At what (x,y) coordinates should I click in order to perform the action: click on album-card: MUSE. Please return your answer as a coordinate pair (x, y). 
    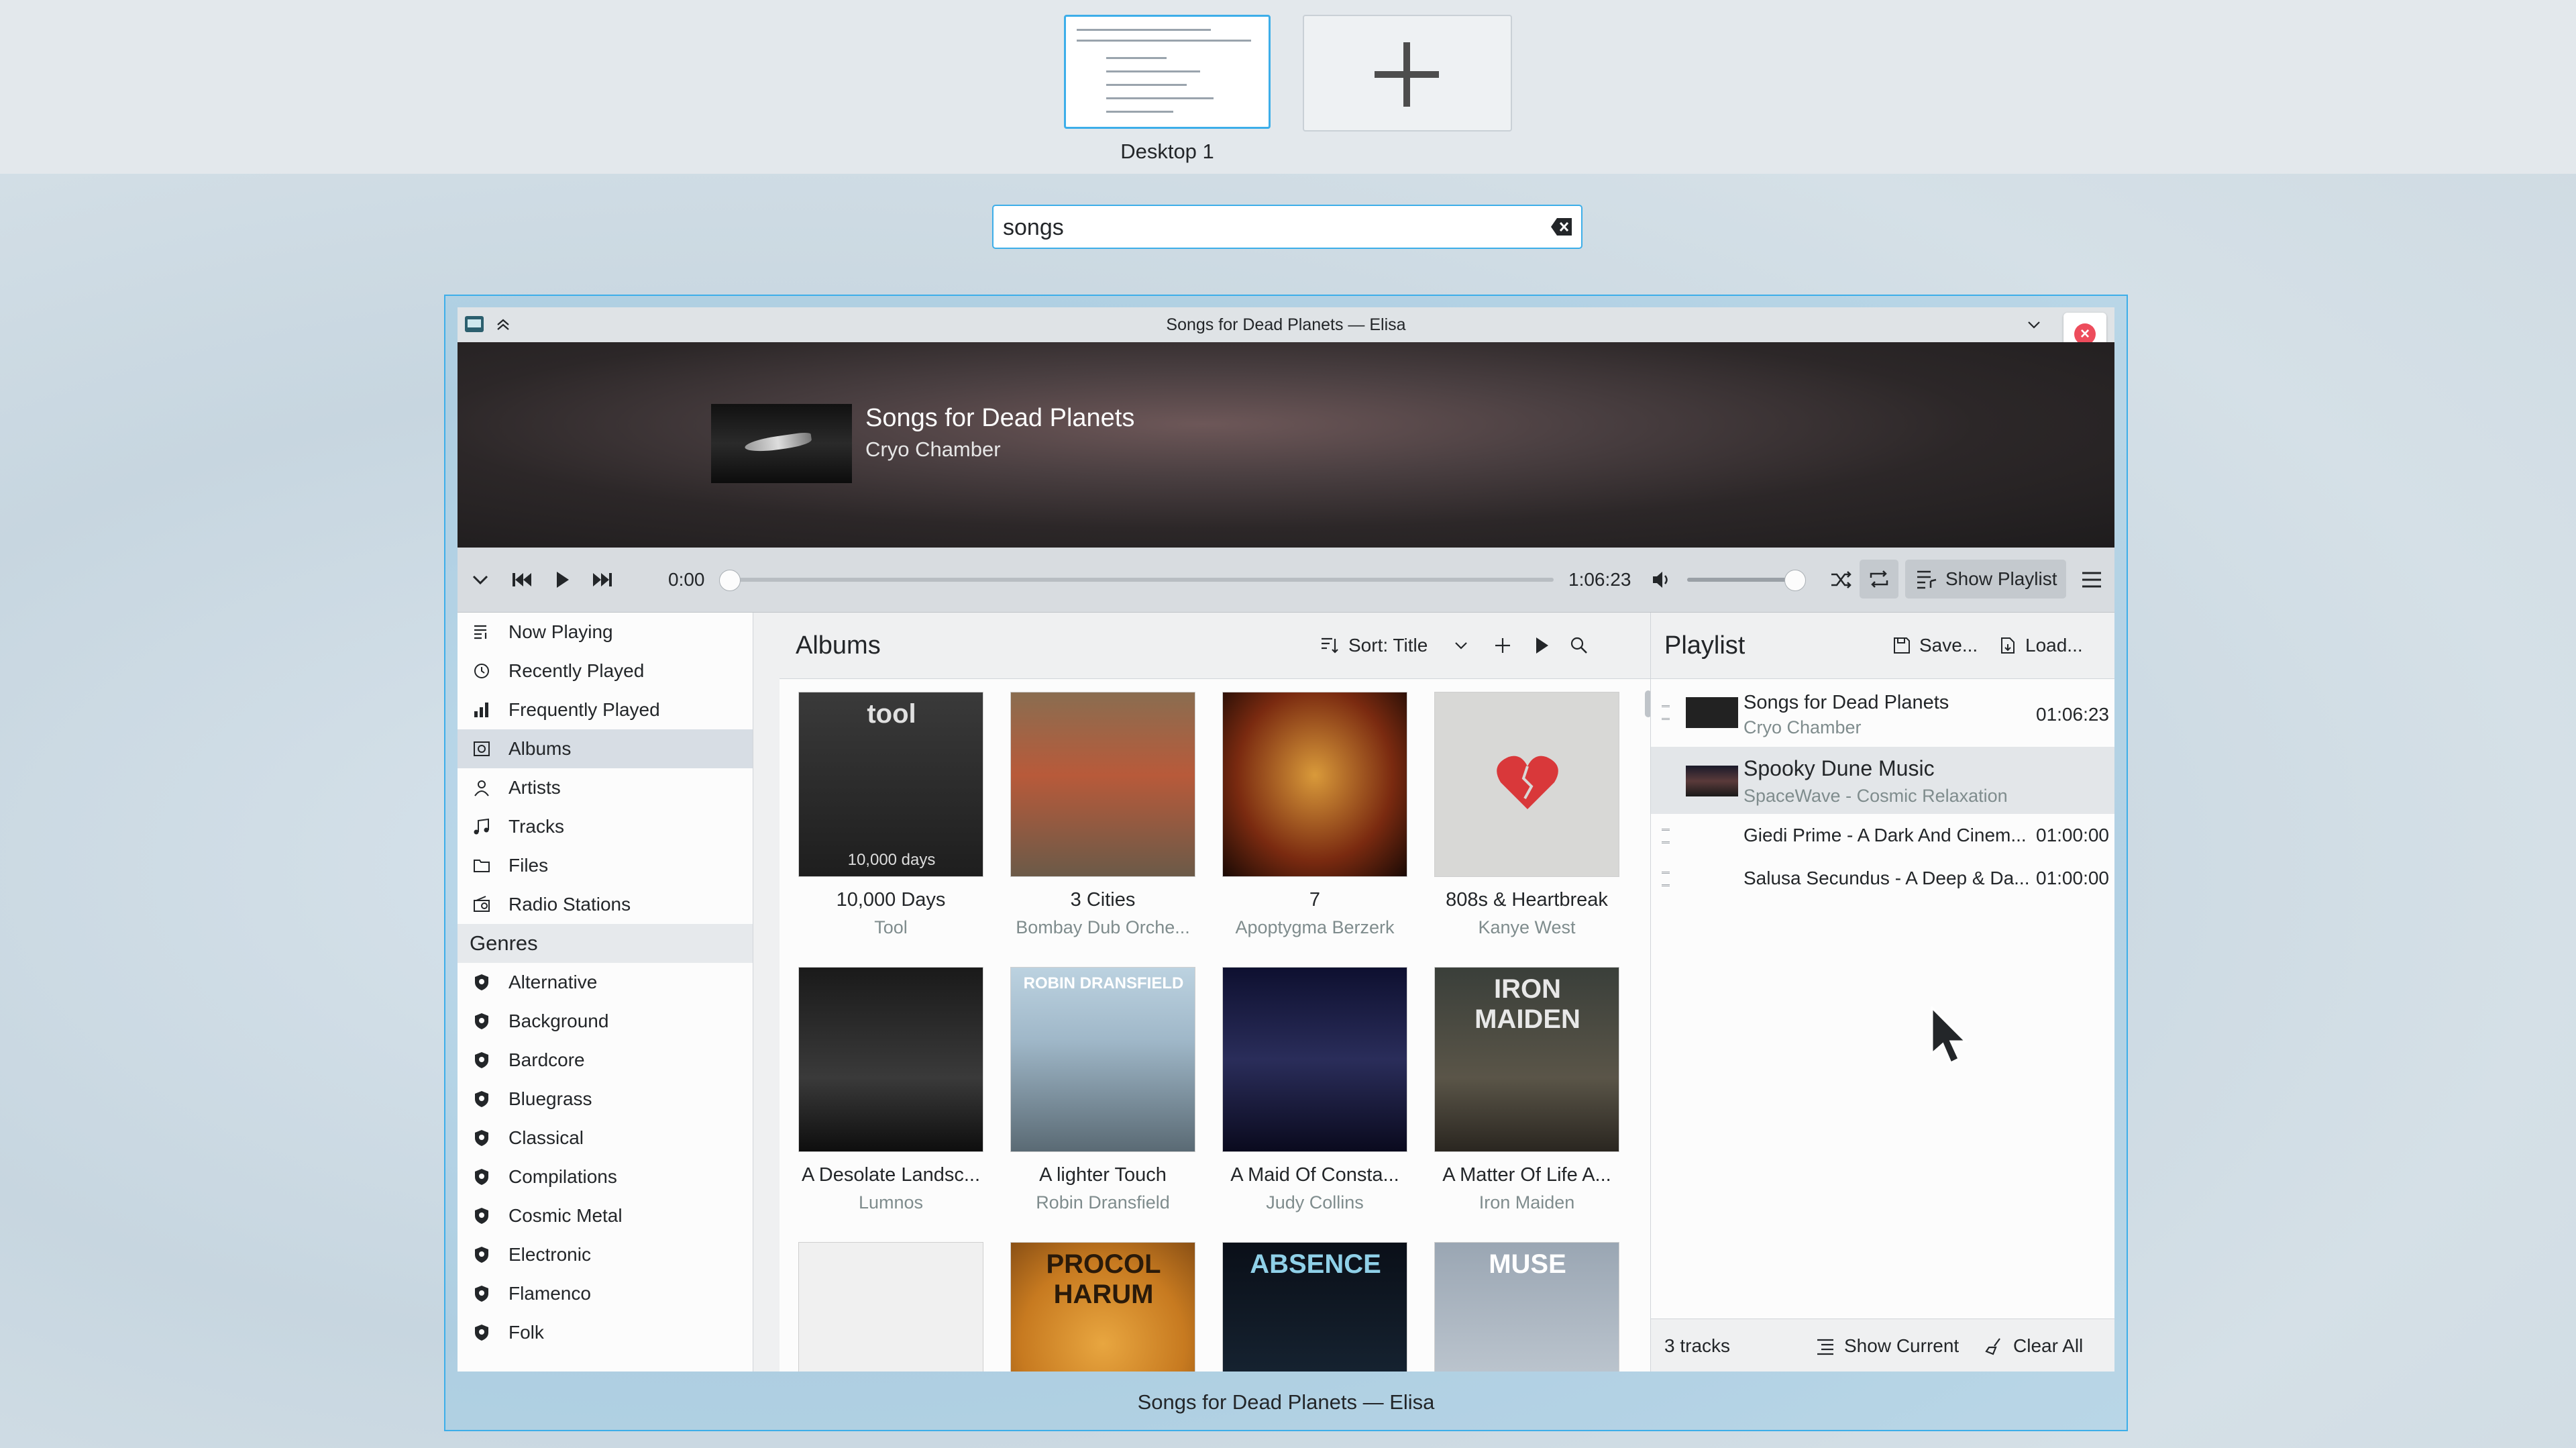
    Looking at the image, I should click on (1526, 1307).